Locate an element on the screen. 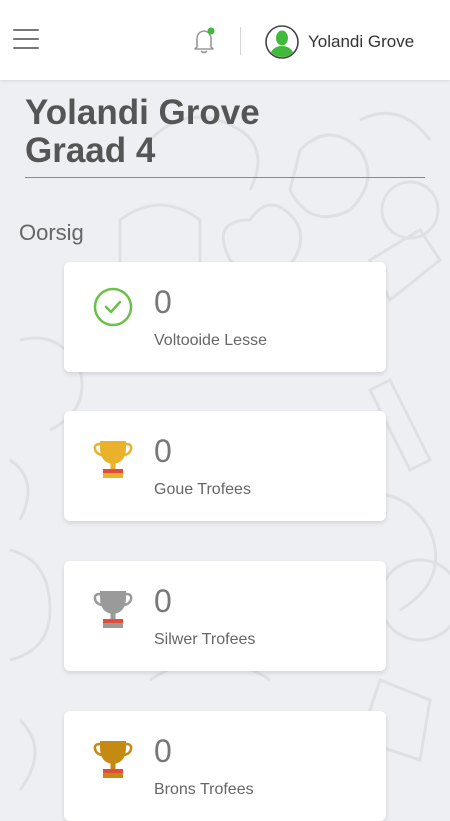 Image resolution: width=450 pixels, height=821 pixels. student-grade: Graad 4 is located at coordinates (90, 150).